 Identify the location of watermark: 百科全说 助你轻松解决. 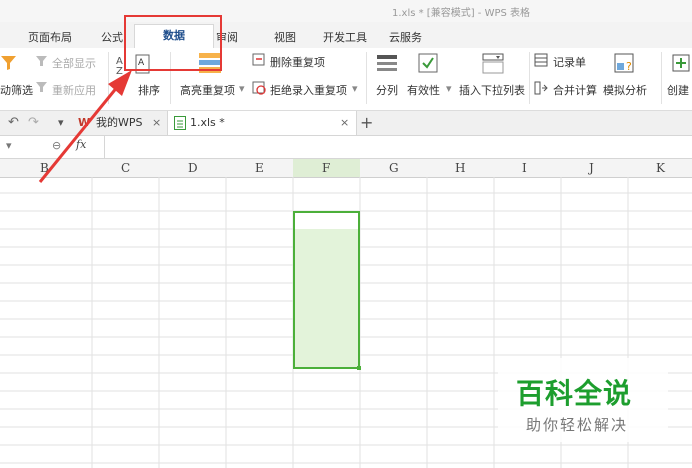
(583, 400).